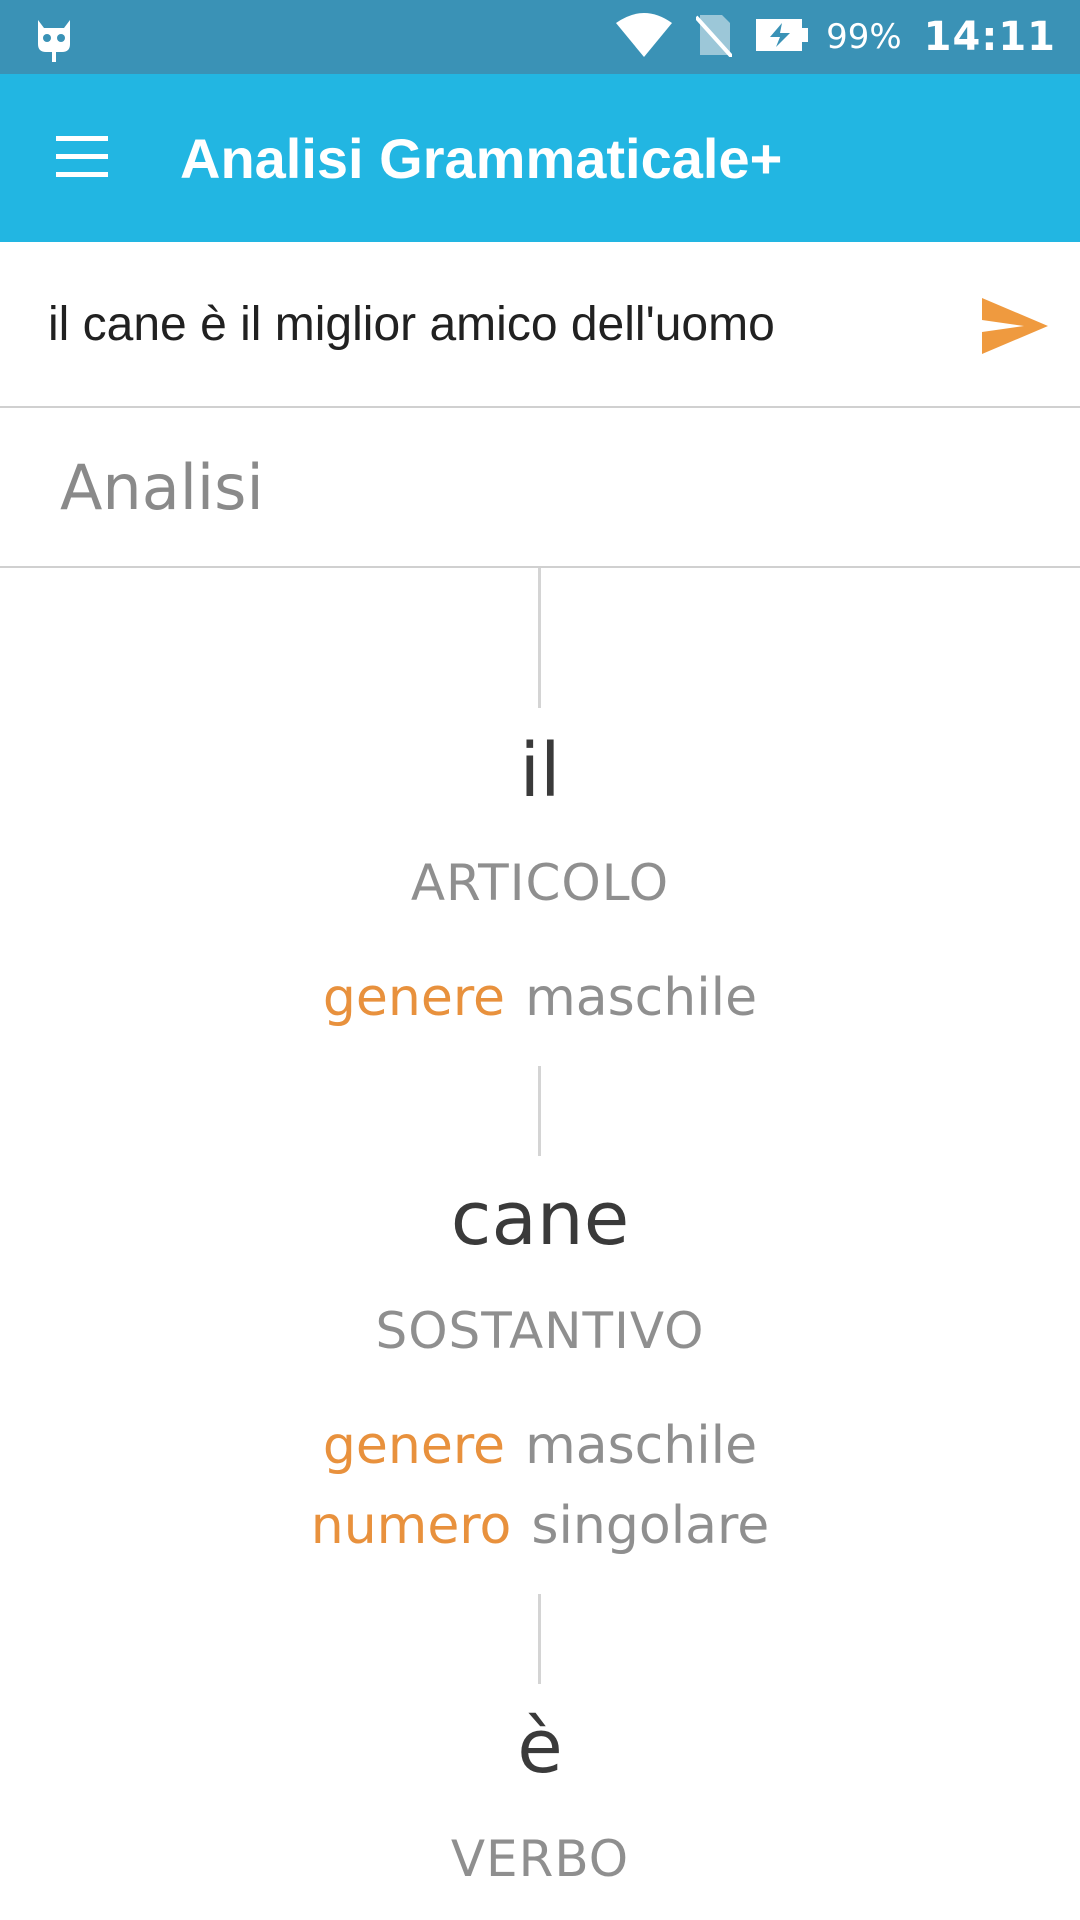  What do you see at coordinates (411, 1526) in the screenshot?
I see `attribute-key: numero` at bounding box center [411, 1526].